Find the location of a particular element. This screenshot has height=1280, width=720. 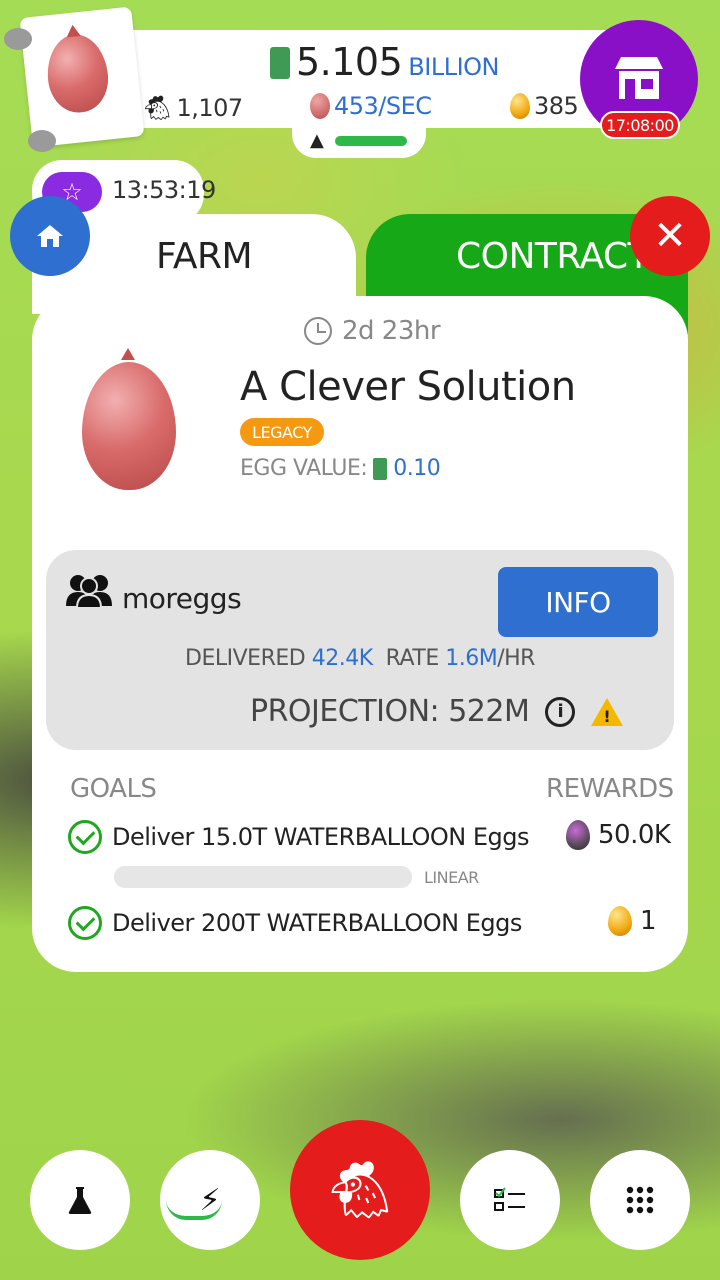

contract-time-left: 2d 23hr is located at coordinates (372, 331).